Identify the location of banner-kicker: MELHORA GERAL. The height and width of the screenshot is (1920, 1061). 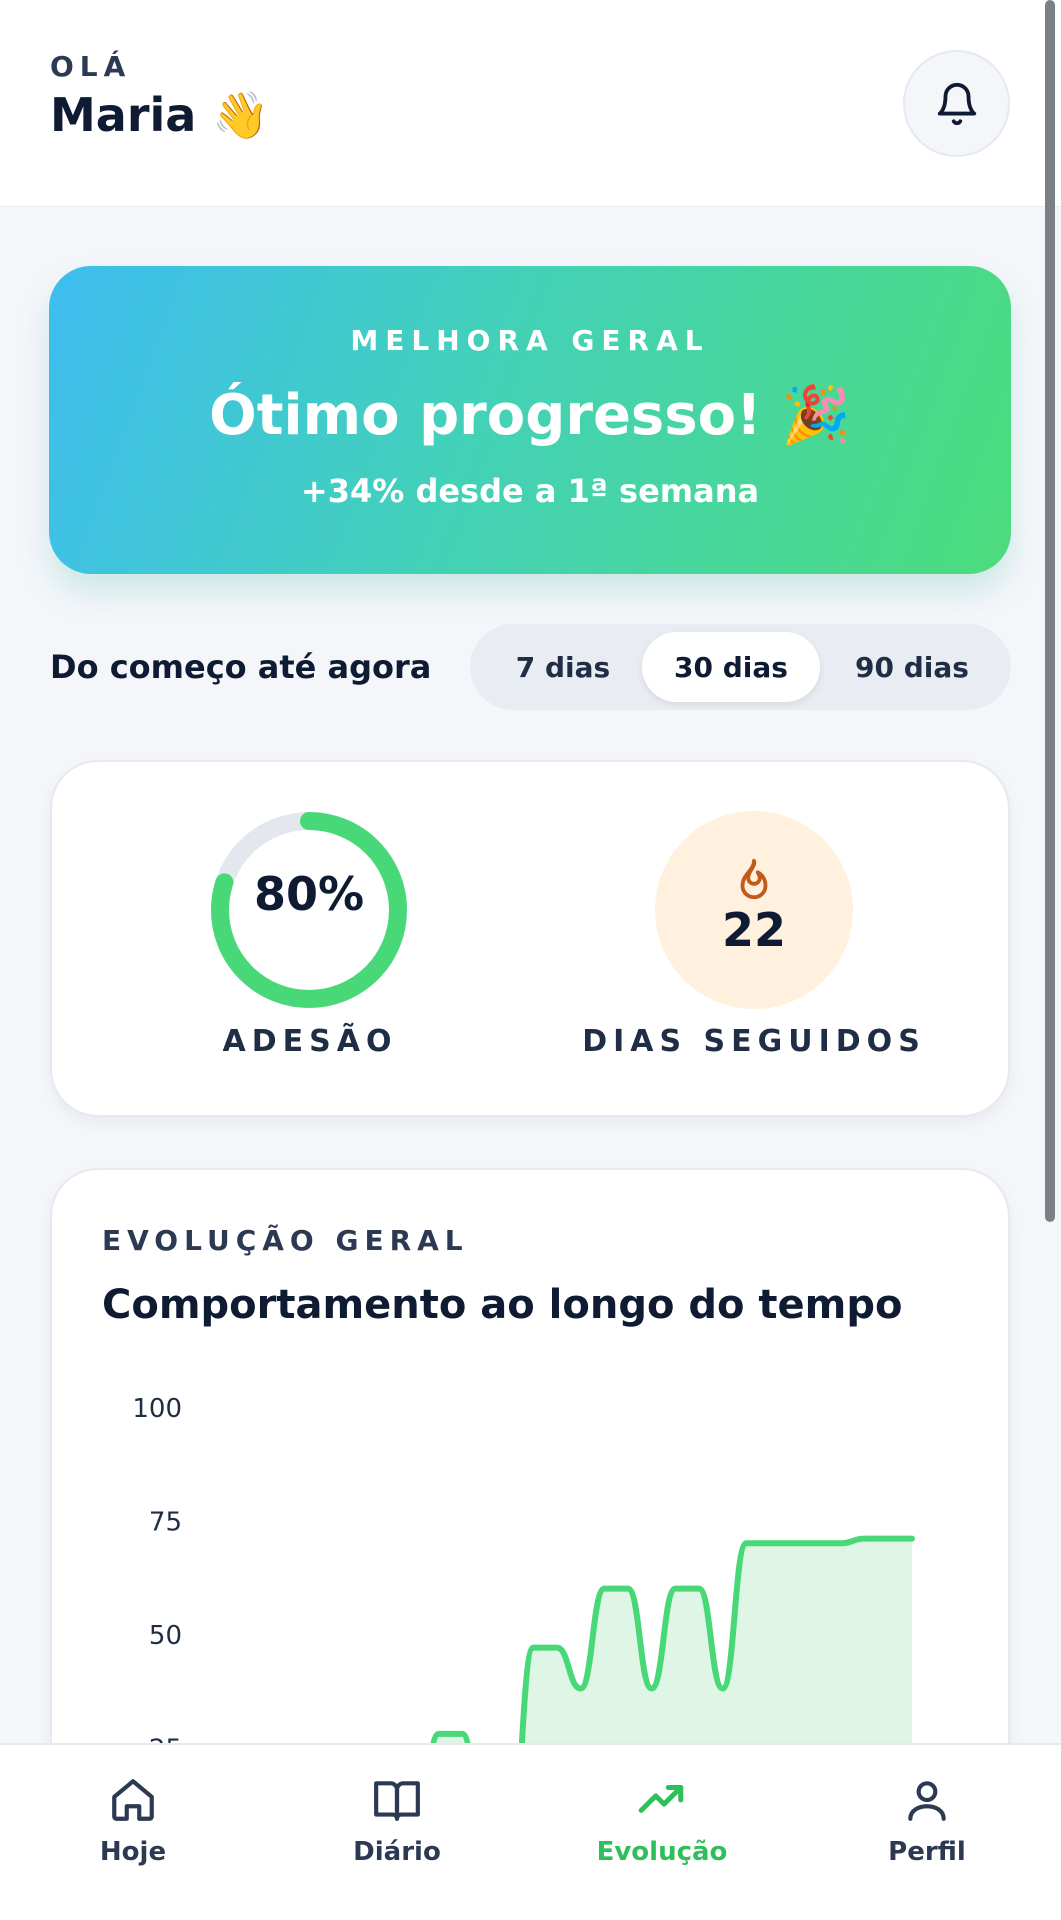
(530, 340).